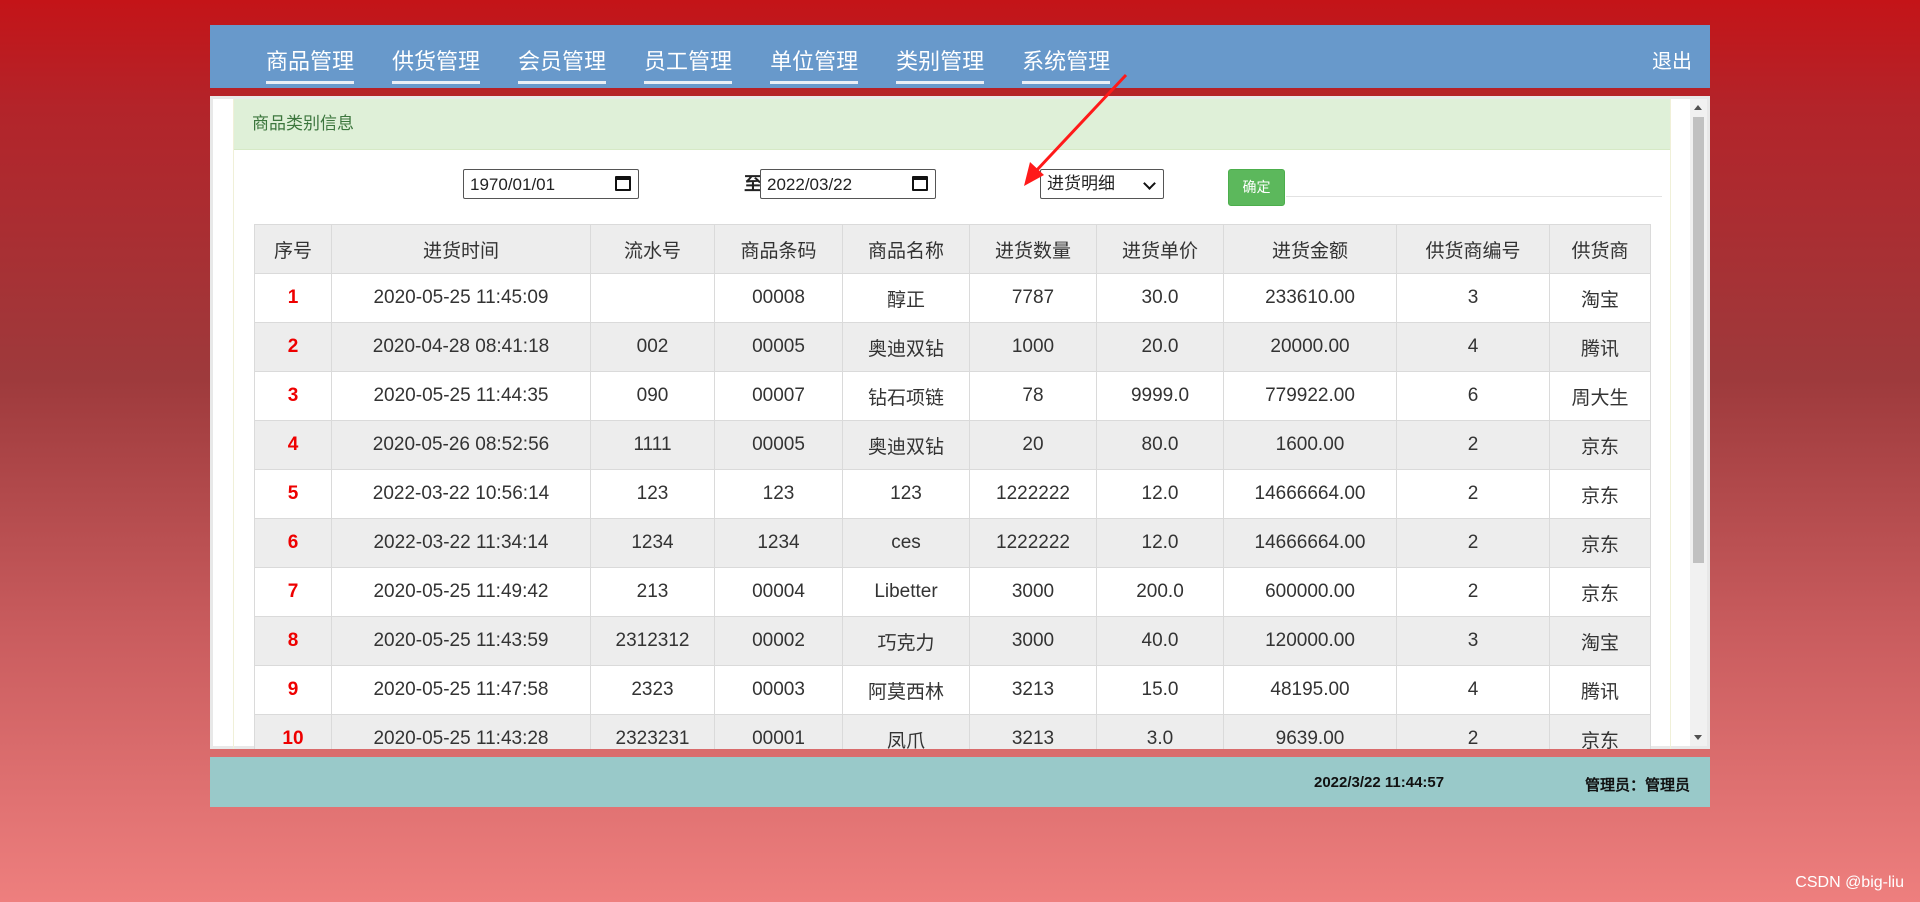 This screenshot has height=902, width=1920. I want to click on col-header: 流水号, so click(652, 249).